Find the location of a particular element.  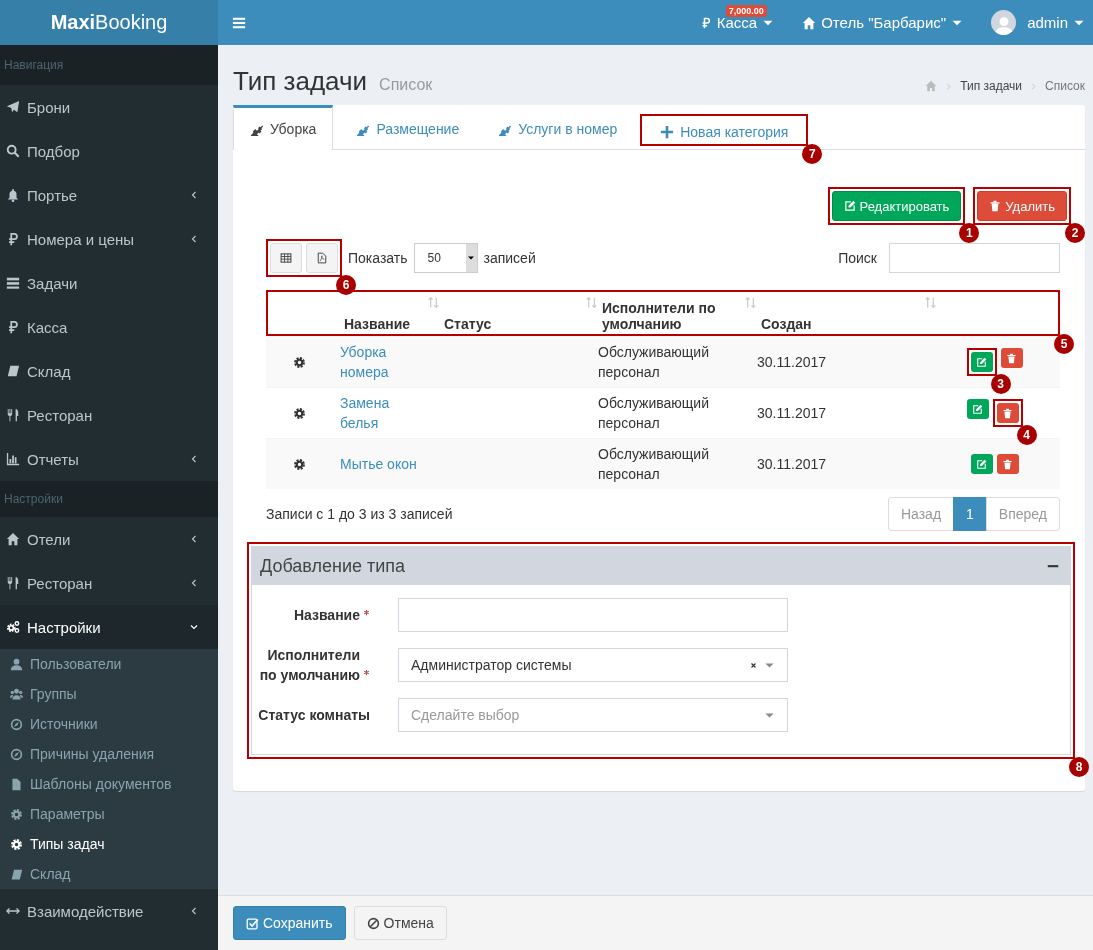

column-header: Исполнители по умолчанию is located at coordinates (673, 316).